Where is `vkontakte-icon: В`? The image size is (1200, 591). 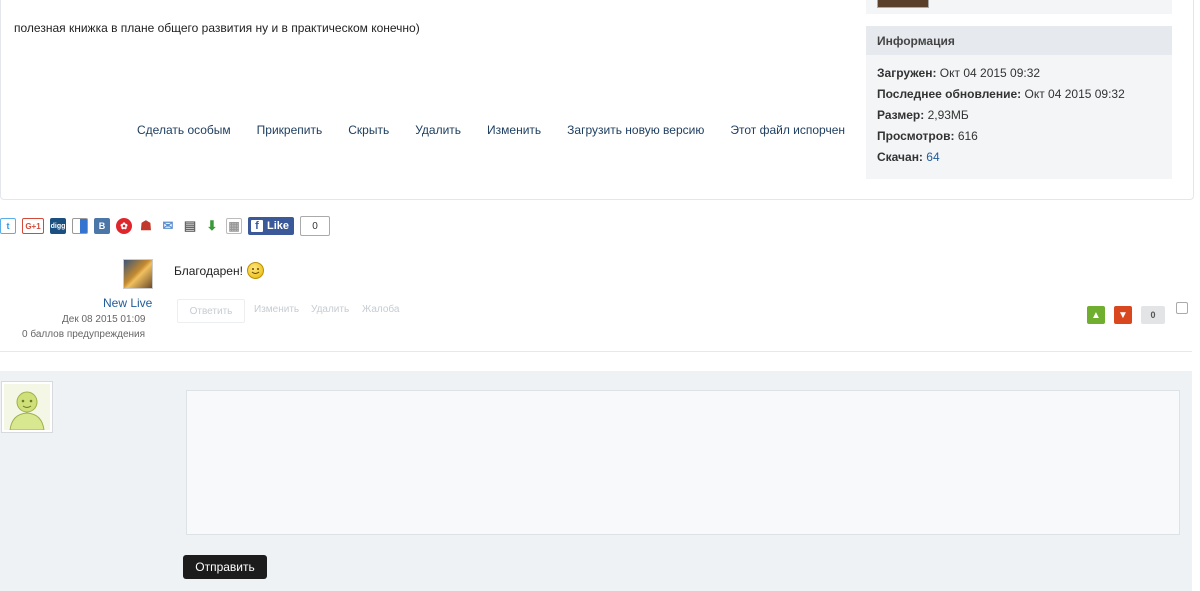
vkontakte-icon: В is located at coordinates (102, 226).